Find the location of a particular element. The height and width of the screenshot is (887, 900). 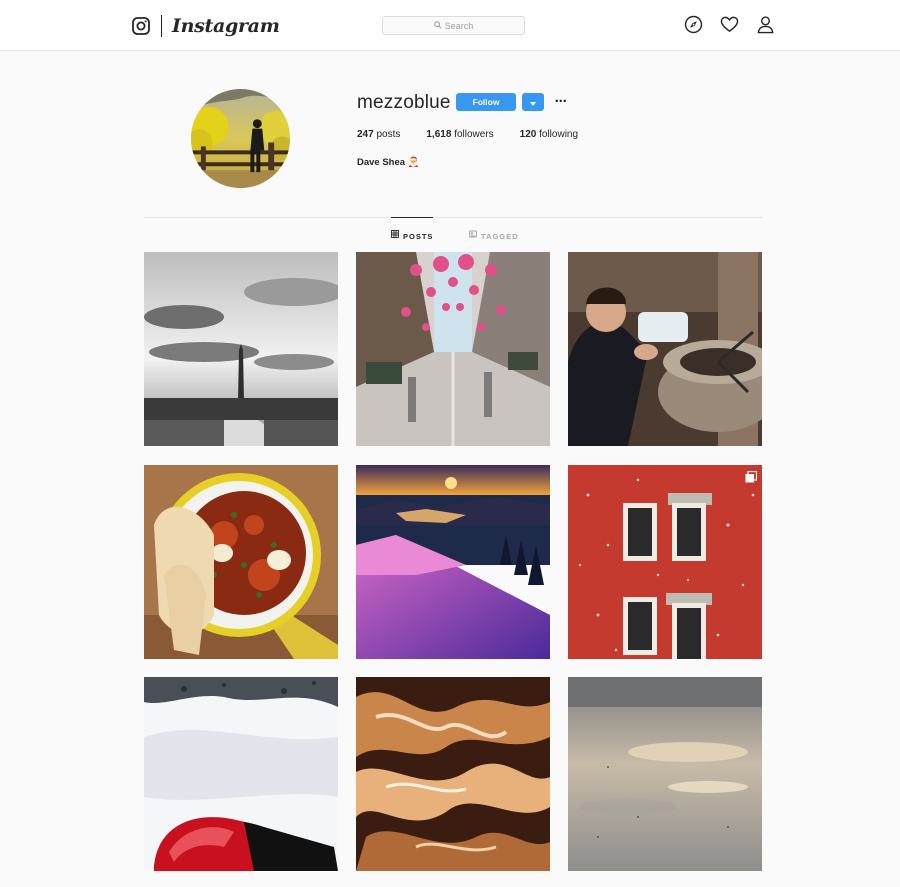

tab-posts-label: POSTS is located at coordinates (418, 236).